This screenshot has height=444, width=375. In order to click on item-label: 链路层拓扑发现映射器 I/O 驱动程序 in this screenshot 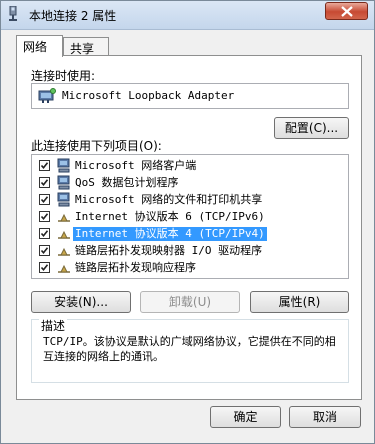, I will do `click(169, 250)`.